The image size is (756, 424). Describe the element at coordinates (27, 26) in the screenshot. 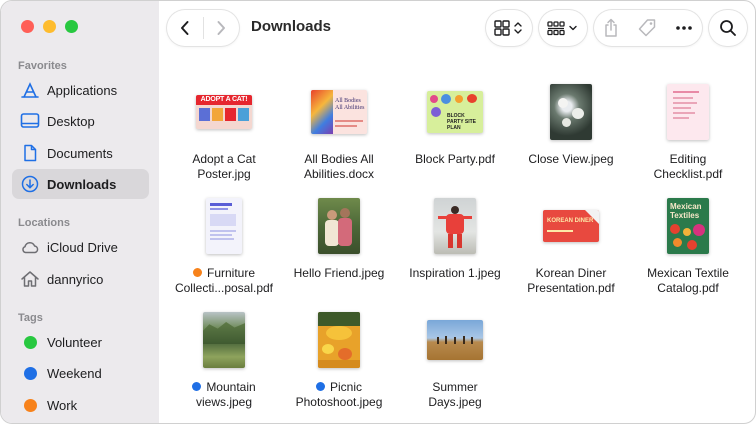

I see `close-button` at that location.